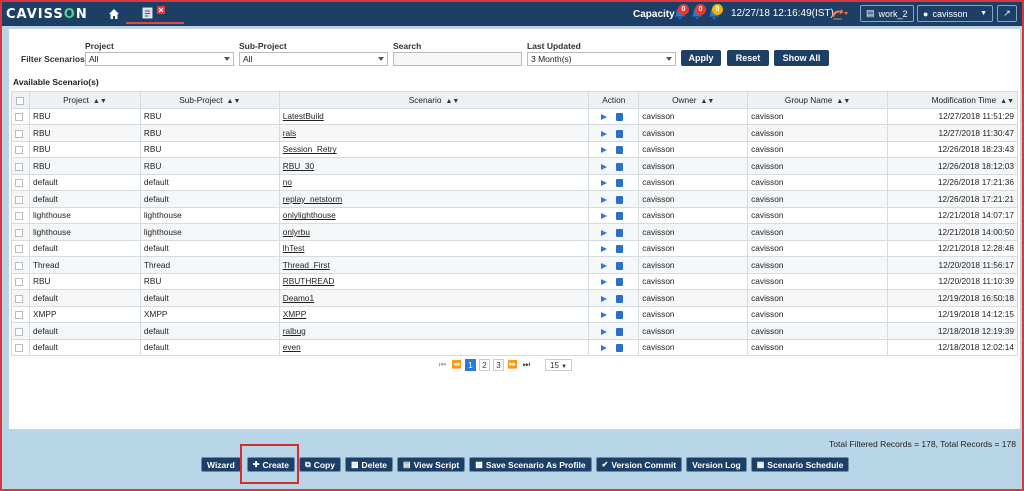 The height and width of the screenshot is (491, 1024). Describe the element at coordinates (1007, 13) in the screenshot. I see `fullscreen-button: ↗` at that location.